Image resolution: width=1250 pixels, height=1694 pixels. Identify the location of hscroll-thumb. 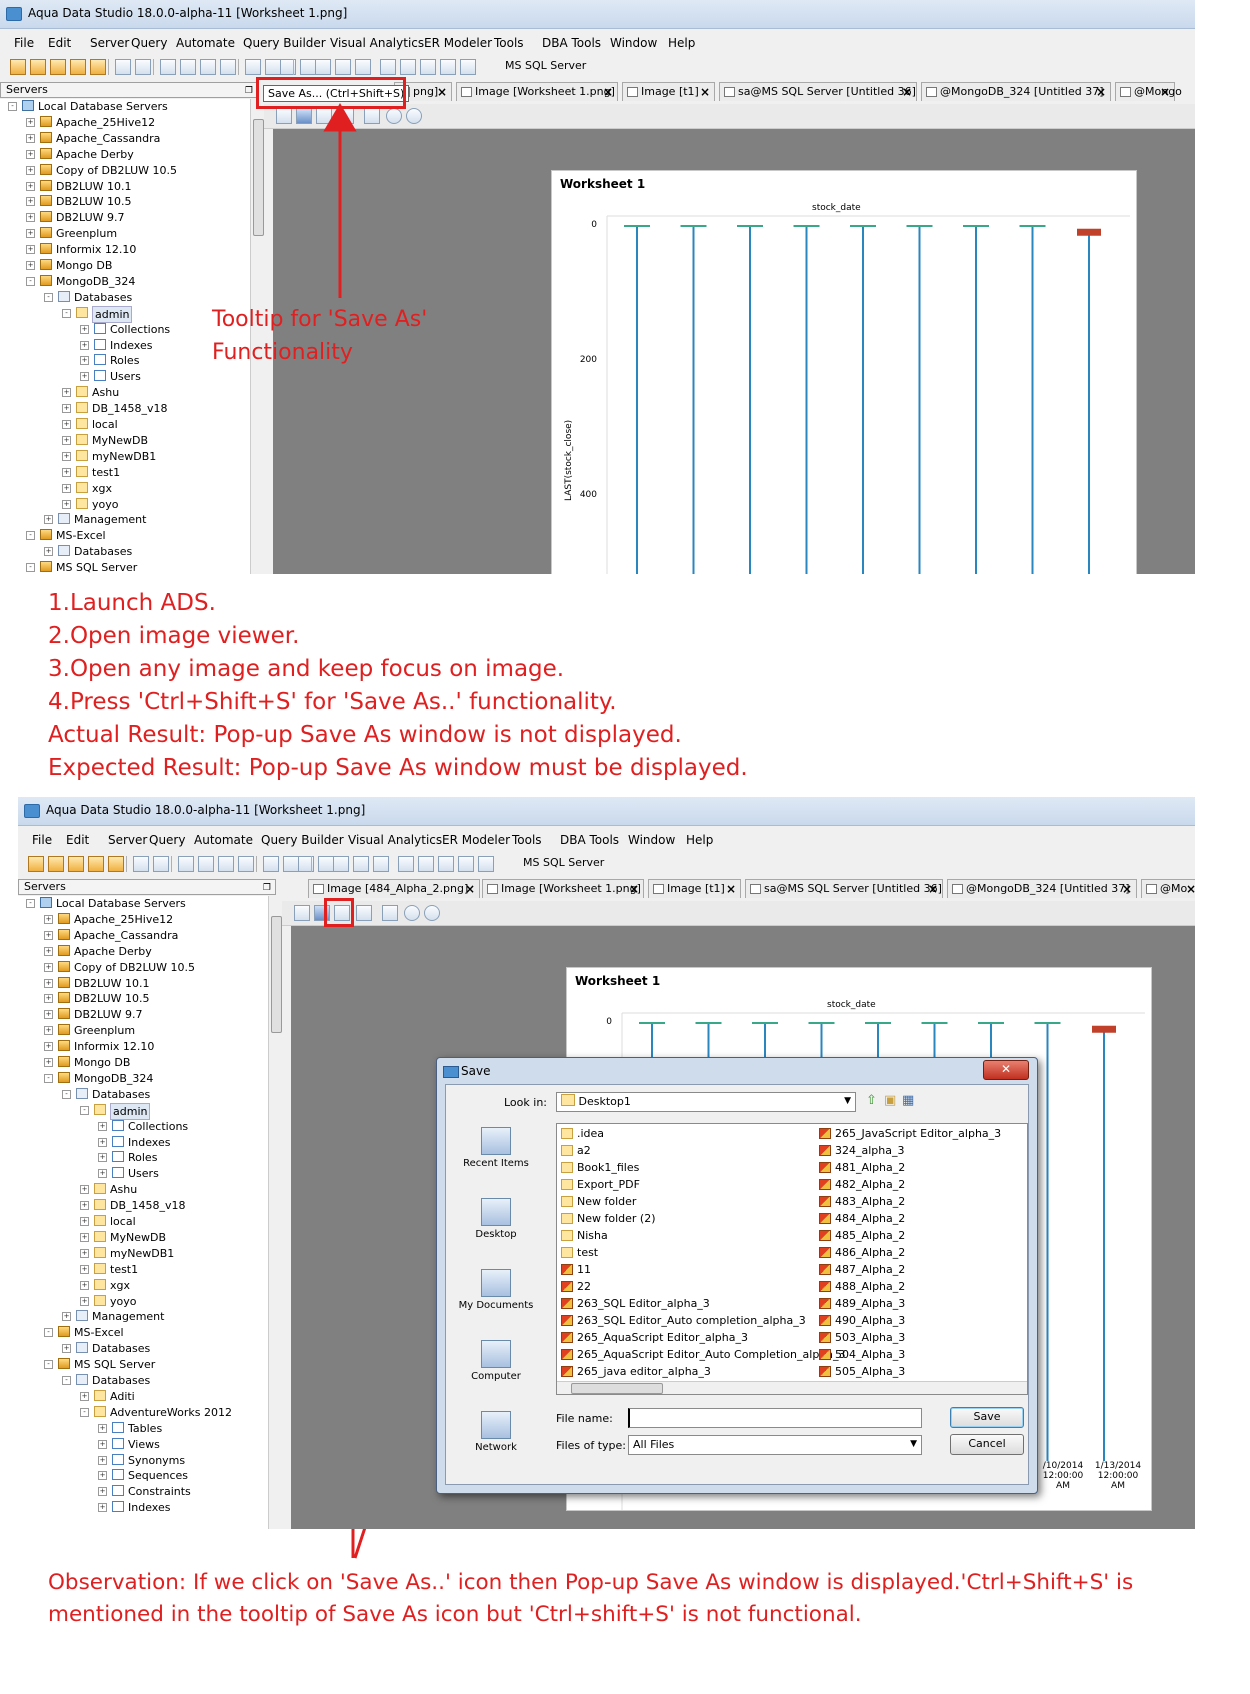
(617, 1388).